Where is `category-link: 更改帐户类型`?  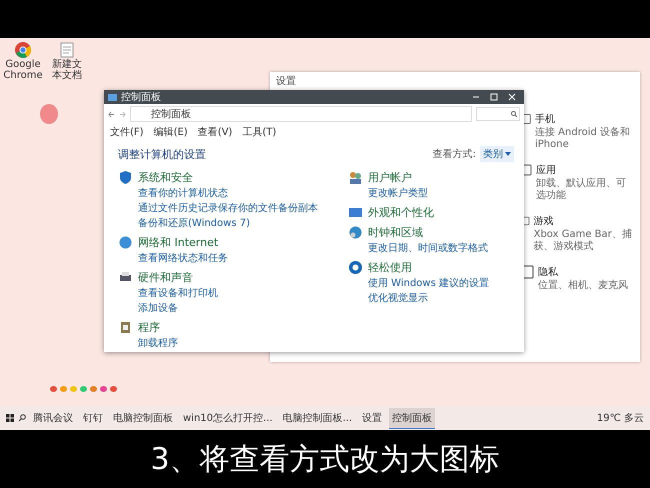
category-link: 更改帐户类型 is located at coordinates (398, 193).